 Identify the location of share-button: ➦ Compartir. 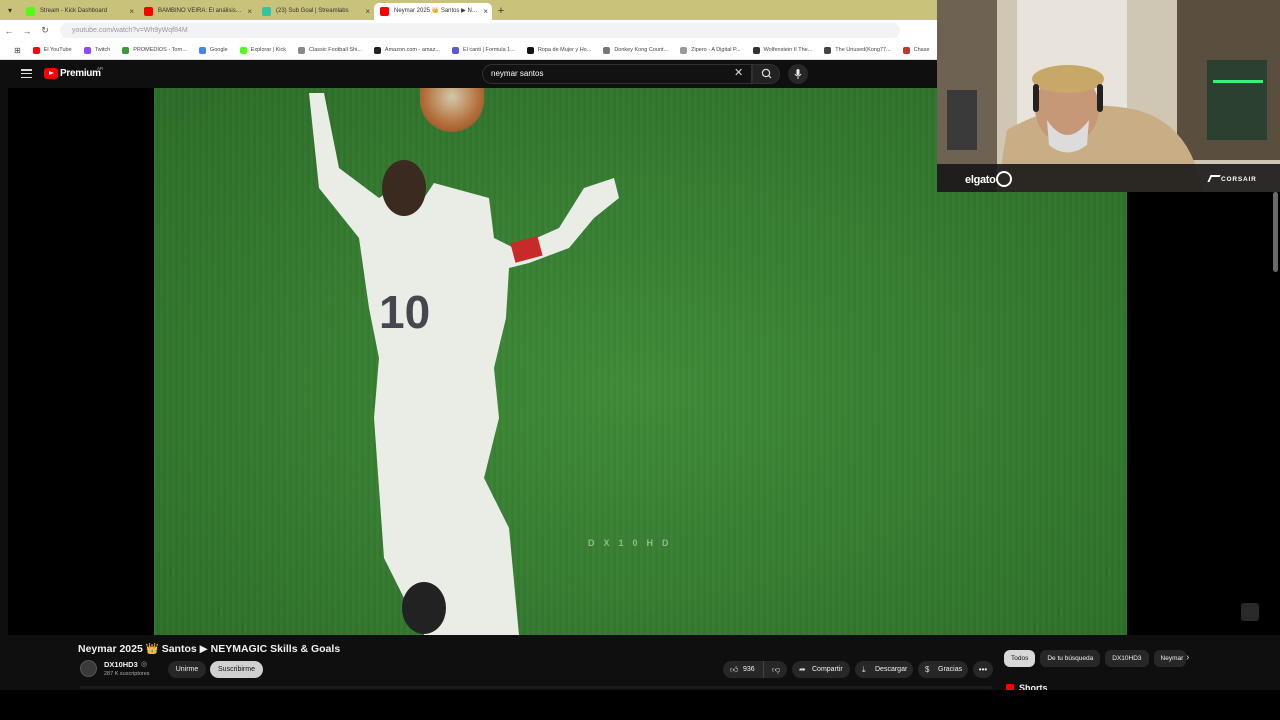
(821, 669).